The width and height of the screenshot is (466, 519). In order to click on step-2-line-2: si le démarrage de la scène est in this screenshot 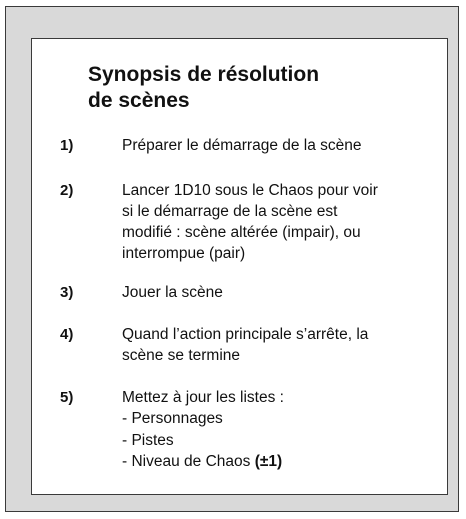, I will do `click(230, 211)`.